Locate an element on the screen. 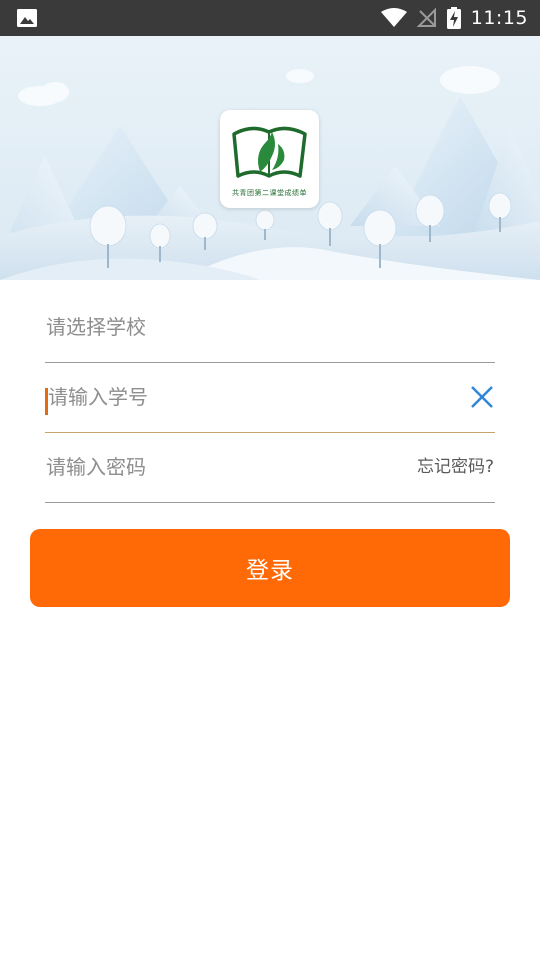 The height and width of the screenshot is (960, 540). password-input: 请输入密码 忘记密码? is located at coordinates (270, 467).